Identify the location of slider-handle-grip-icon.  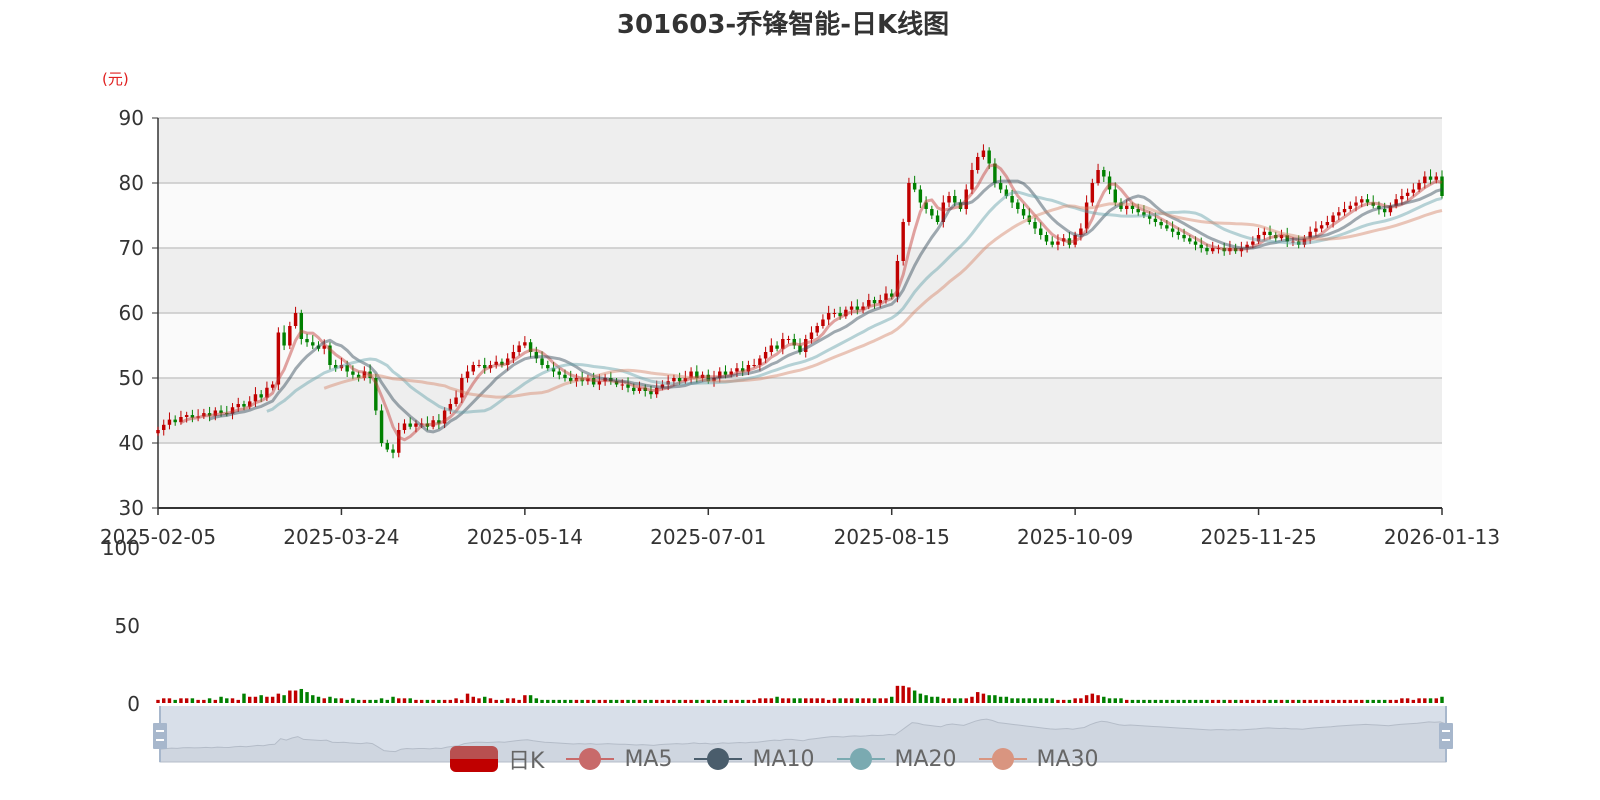
(160, 736).